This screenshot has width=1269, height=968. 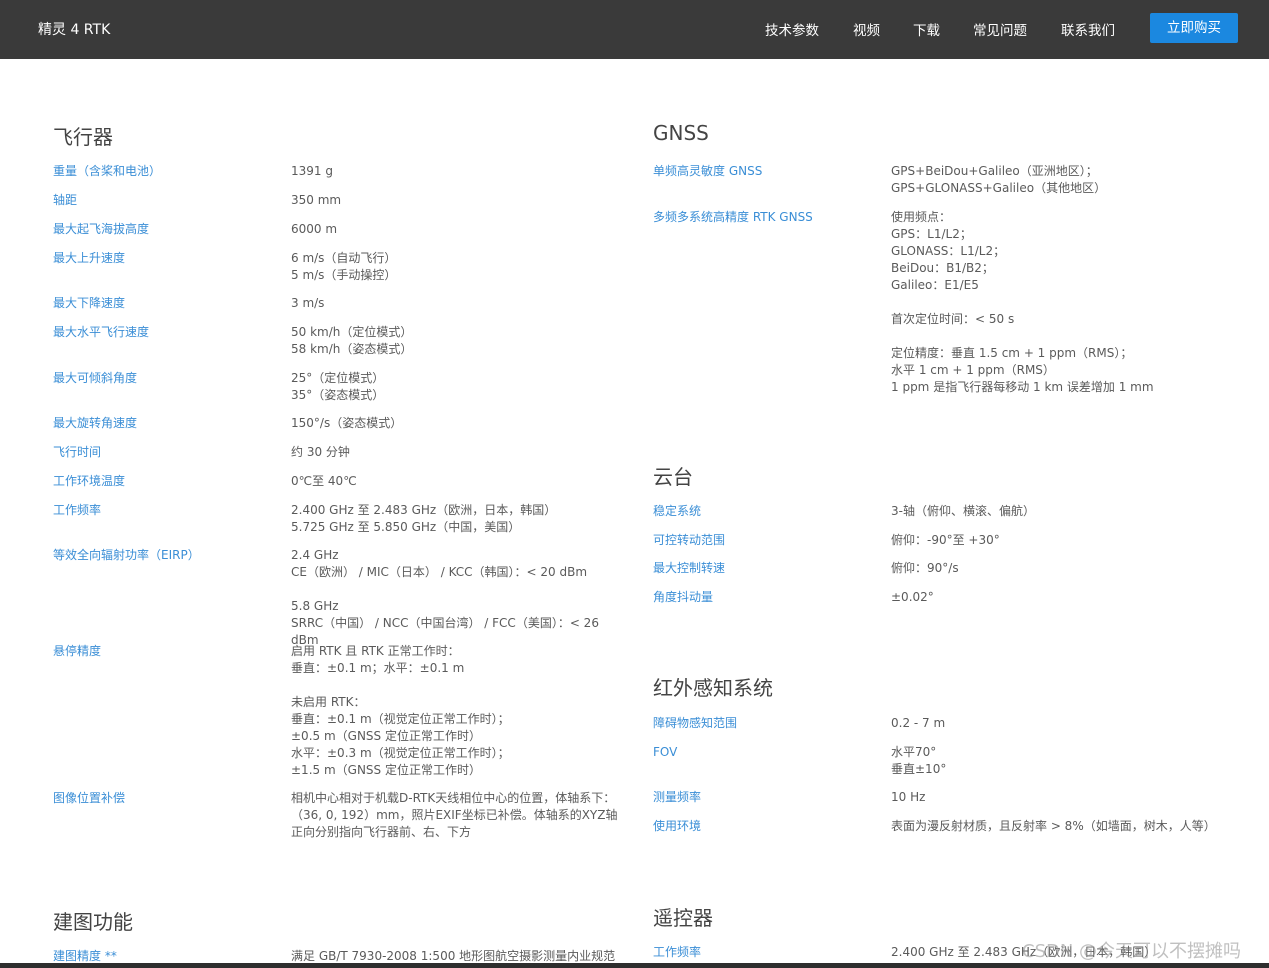 What do you see at coordinates (963, 511) in the screenshot?
I see `spec-value: 3-轴（俯仰、横滚、偏航）` at bounding box center [963, 511].